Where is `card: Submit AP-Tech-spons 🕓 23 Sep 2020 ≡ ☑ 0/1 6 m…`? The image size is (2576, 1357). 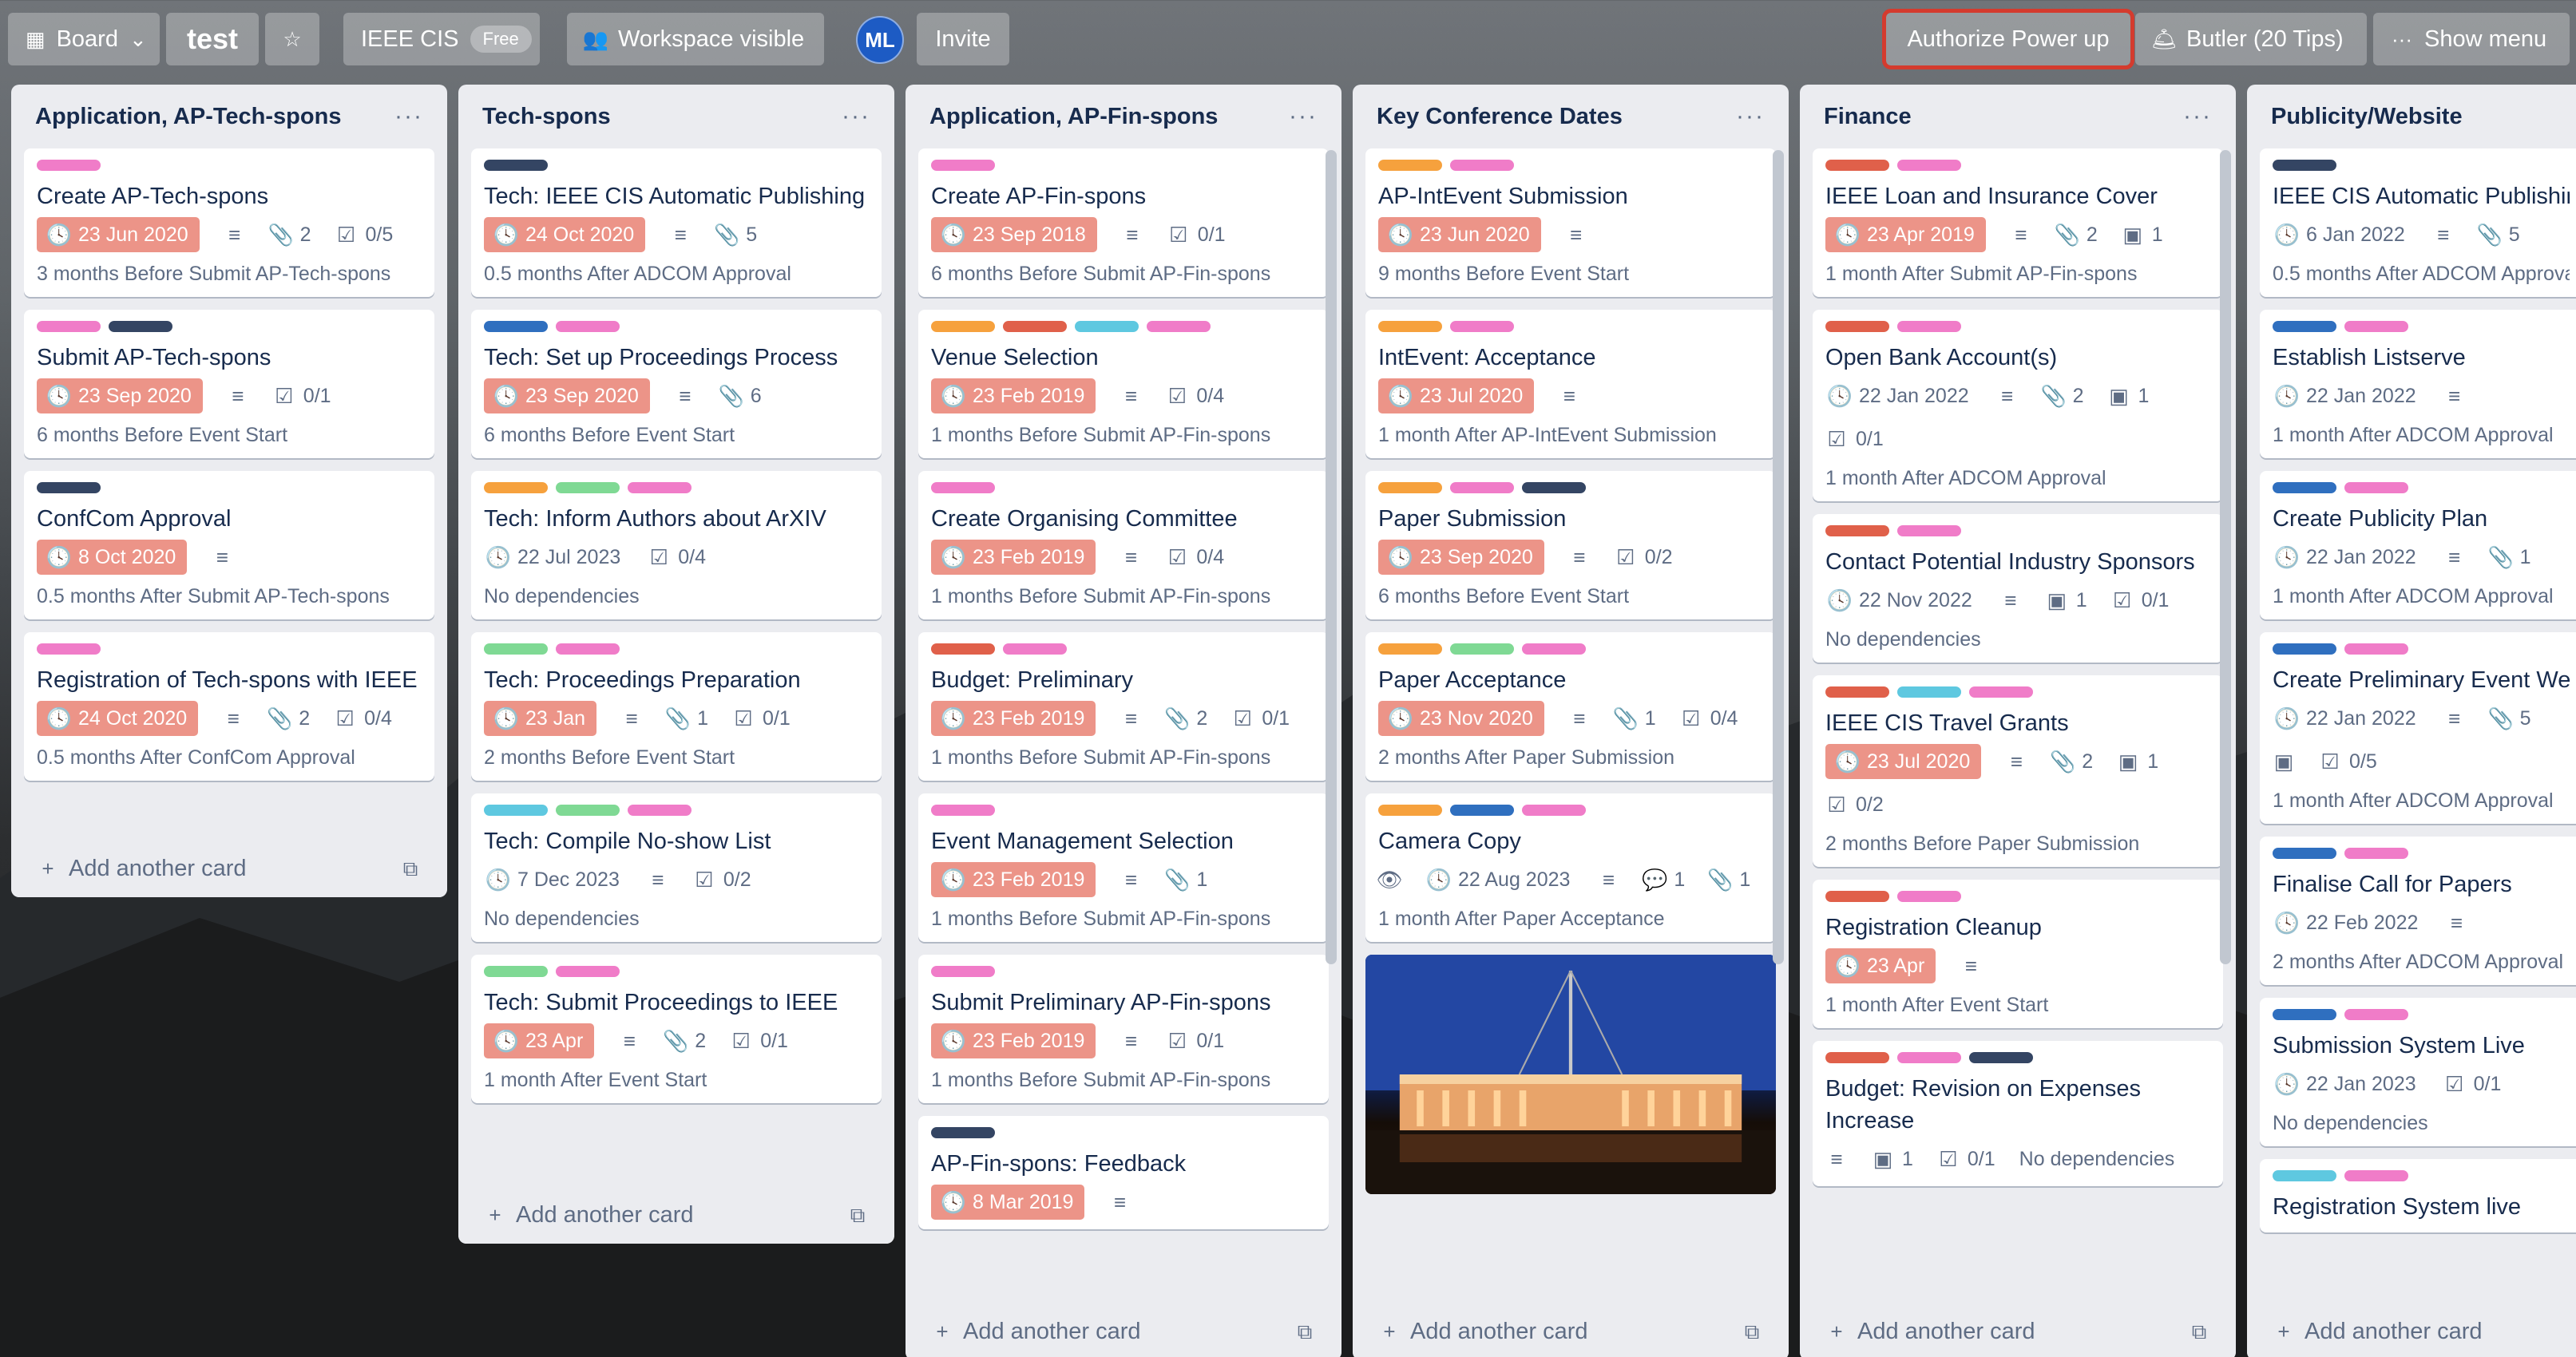 card: Submit AP-Tech-spons 🕓 23 Sep 2020 ≡ ☑ 0/1 6 m… is located at coordinates (229, 384).